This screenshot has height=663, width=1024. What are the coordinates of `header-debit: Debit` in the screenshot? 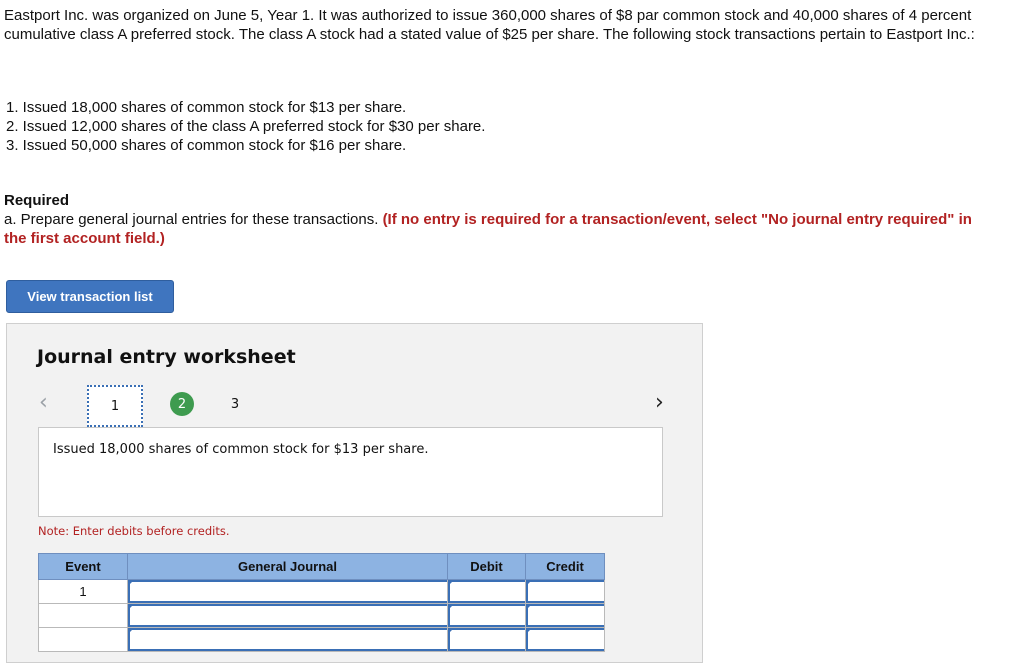 It's located at (486, 566).